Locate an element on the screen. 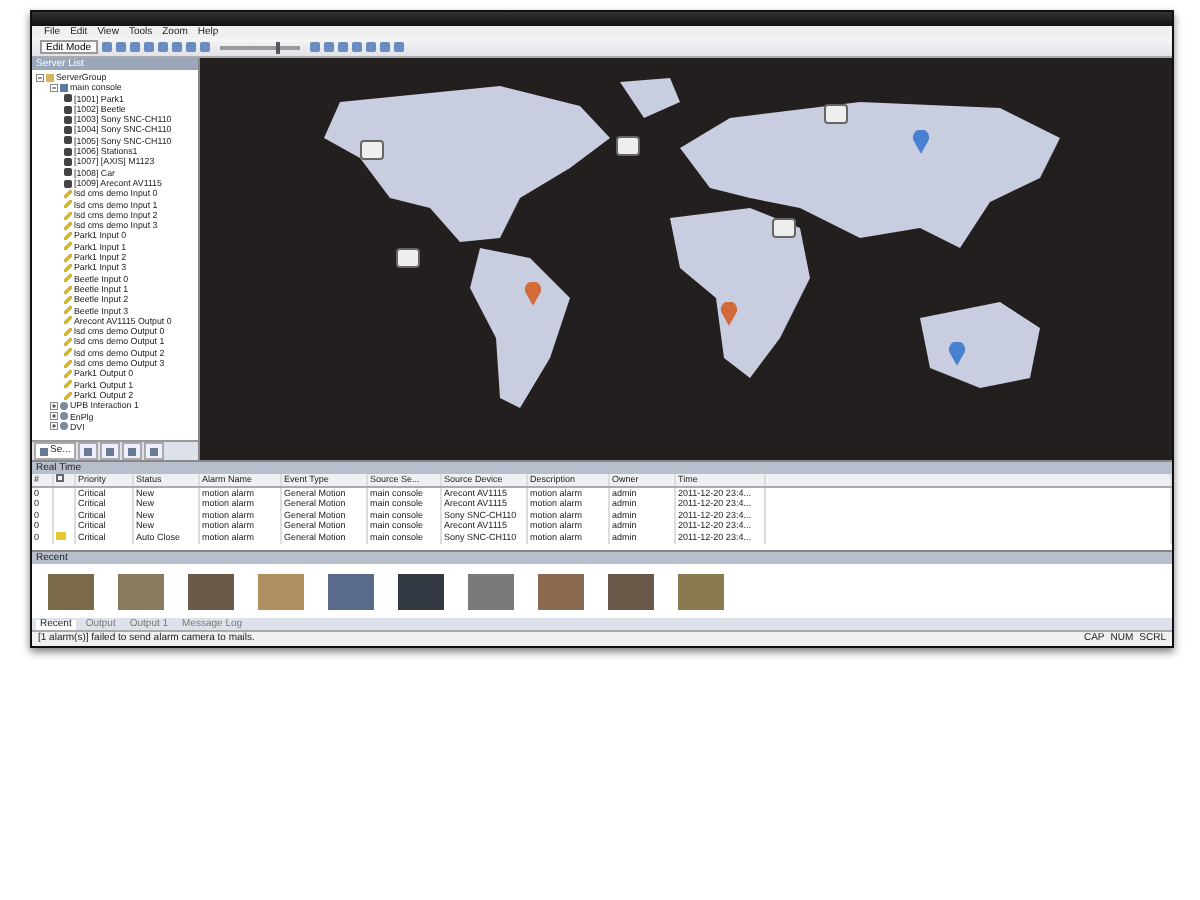 The height and width of the screenshot is (900, 1200). monitor-icon is located at coordinates (64, 87).